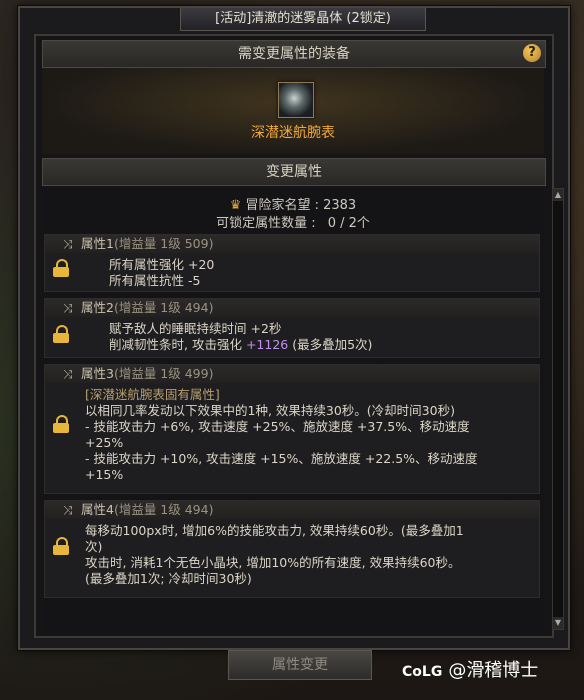 The height and width of the screenshot is (700, 584). I want to click on equip-section-title: 需变更属性的装备, so click(294, 54).